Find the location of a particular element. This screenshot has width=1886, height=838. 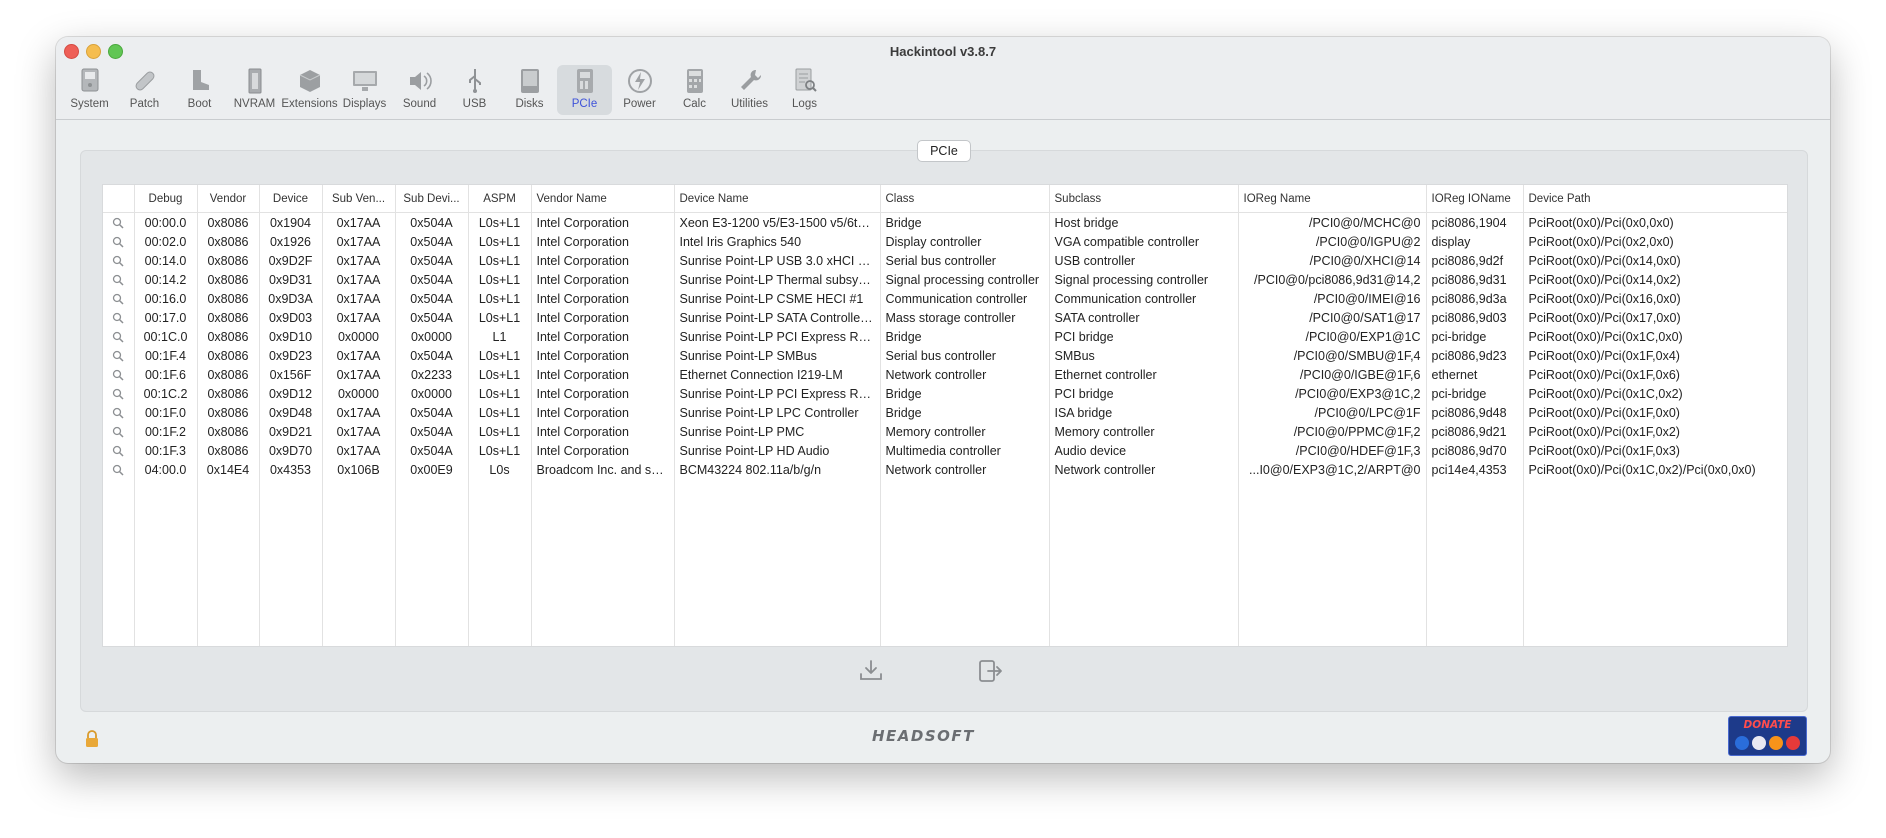

toolbar-item-label: NVRAM is located at coordinates (254, 104).